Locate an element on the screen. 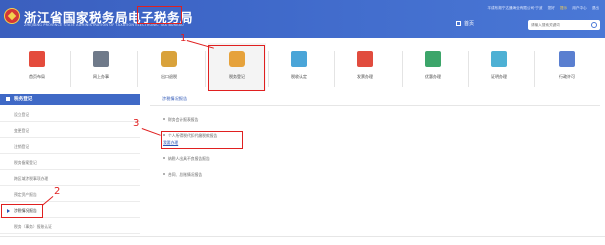 The width and height of the screenshot is (605, 245). top-info-bar: 平成布湘宁达通海业有限公司·宁波 您好 提示 用户中心 退出 is located at coordinates (541, 8).